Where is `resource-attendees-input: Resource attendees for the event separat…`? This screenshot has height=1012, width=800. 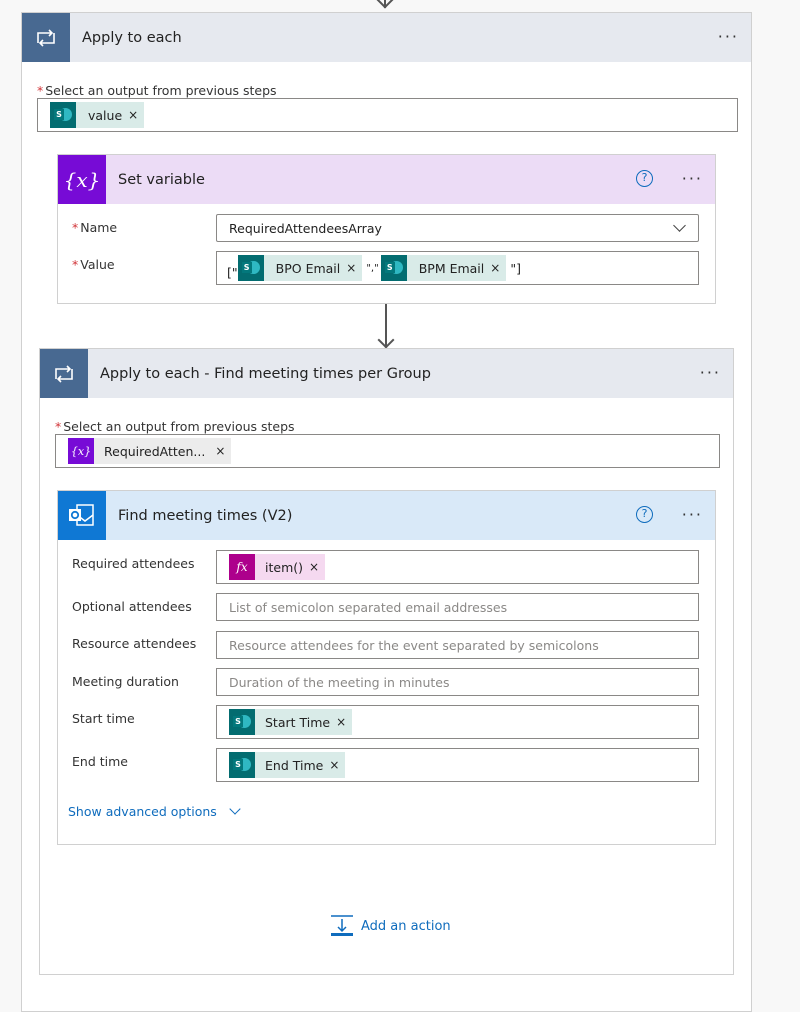 resource-attendees-input: Resource attendees for the event separat… is located at coordinates (457, 645).